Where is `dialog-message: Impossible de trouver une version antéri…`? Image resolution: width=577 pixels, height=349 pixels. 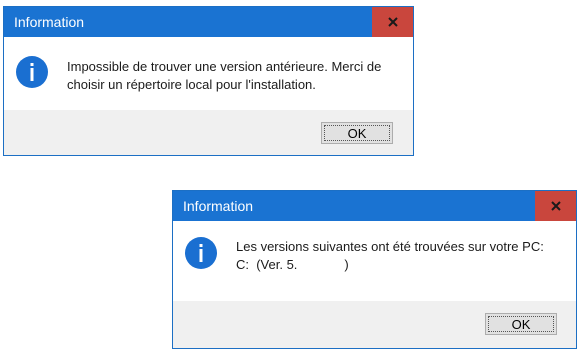 dialog-message: Impossible de trouver une version antéri… is located at coordinates (237, 76).